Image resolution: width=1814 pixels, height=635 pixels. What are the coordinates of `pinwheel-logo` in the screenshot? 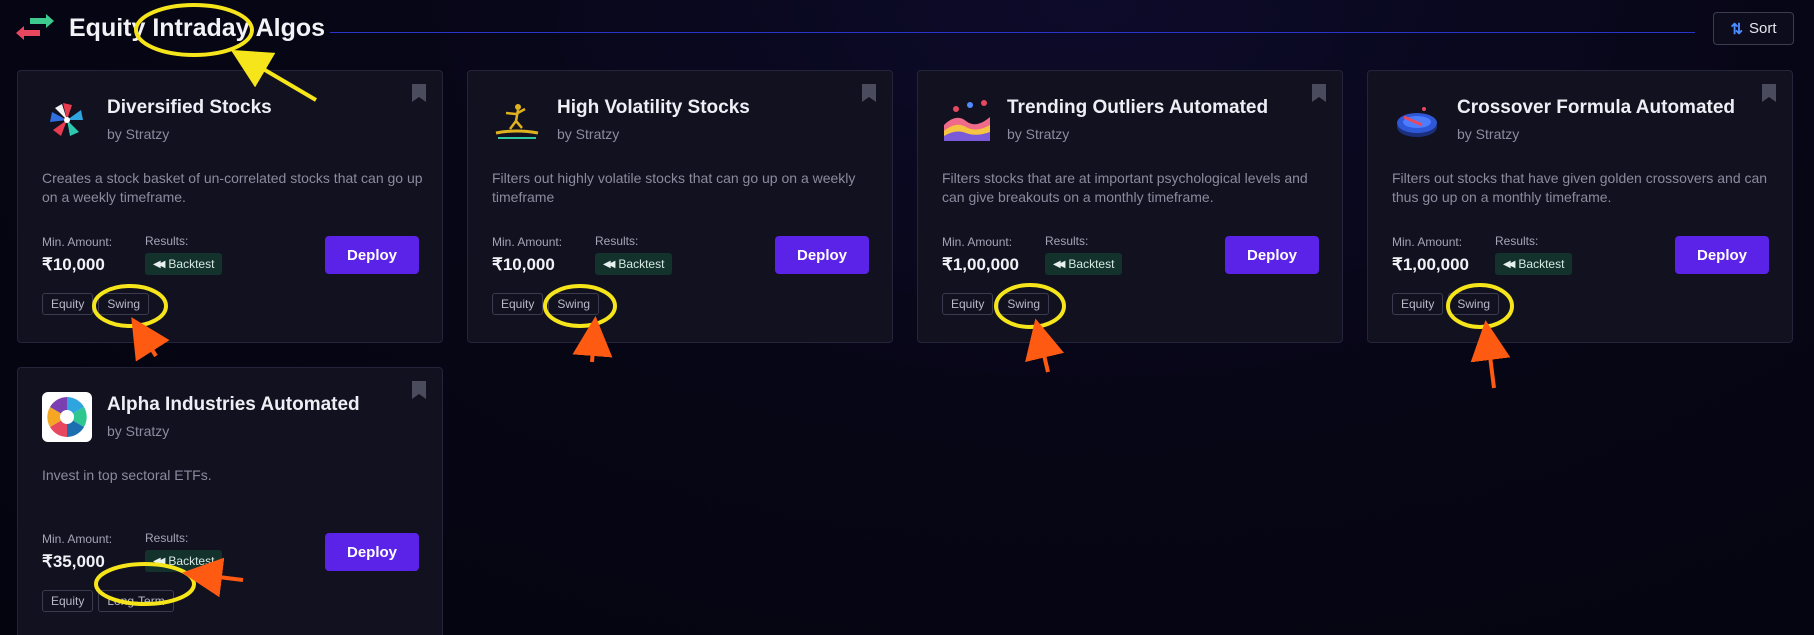 It's located at (67, 120).